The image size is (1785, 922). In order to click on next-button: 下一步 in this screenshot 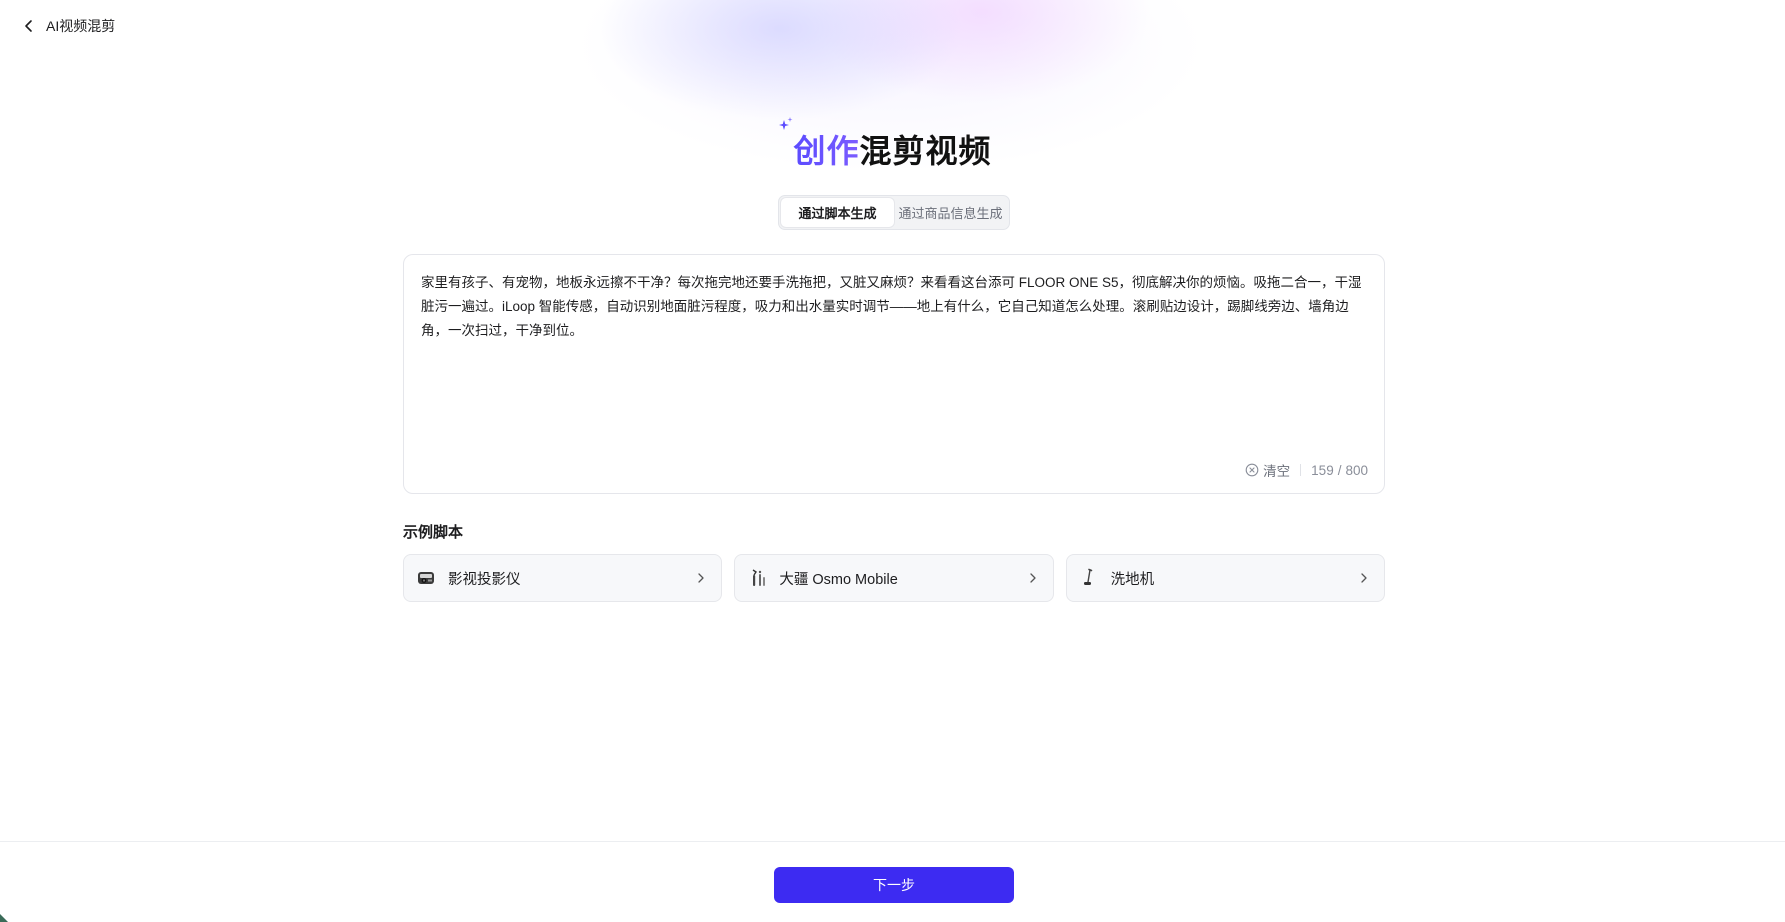, I will do `click(894, 885)`.